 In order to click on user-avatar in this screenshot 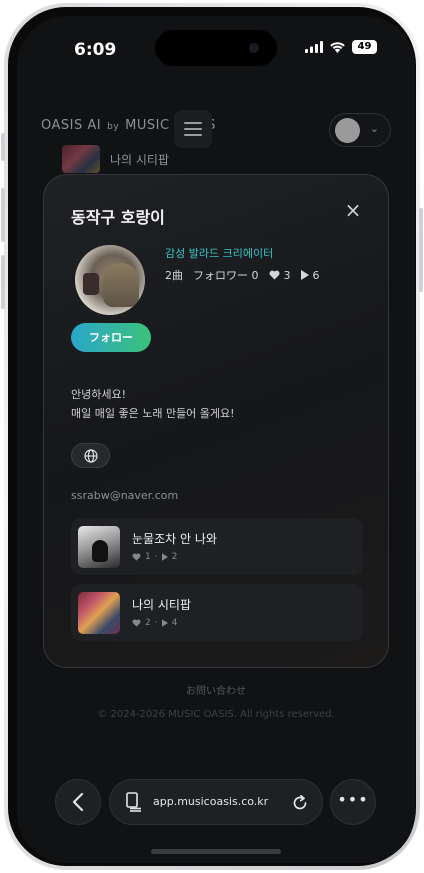, I will do `click(347, 130)`.